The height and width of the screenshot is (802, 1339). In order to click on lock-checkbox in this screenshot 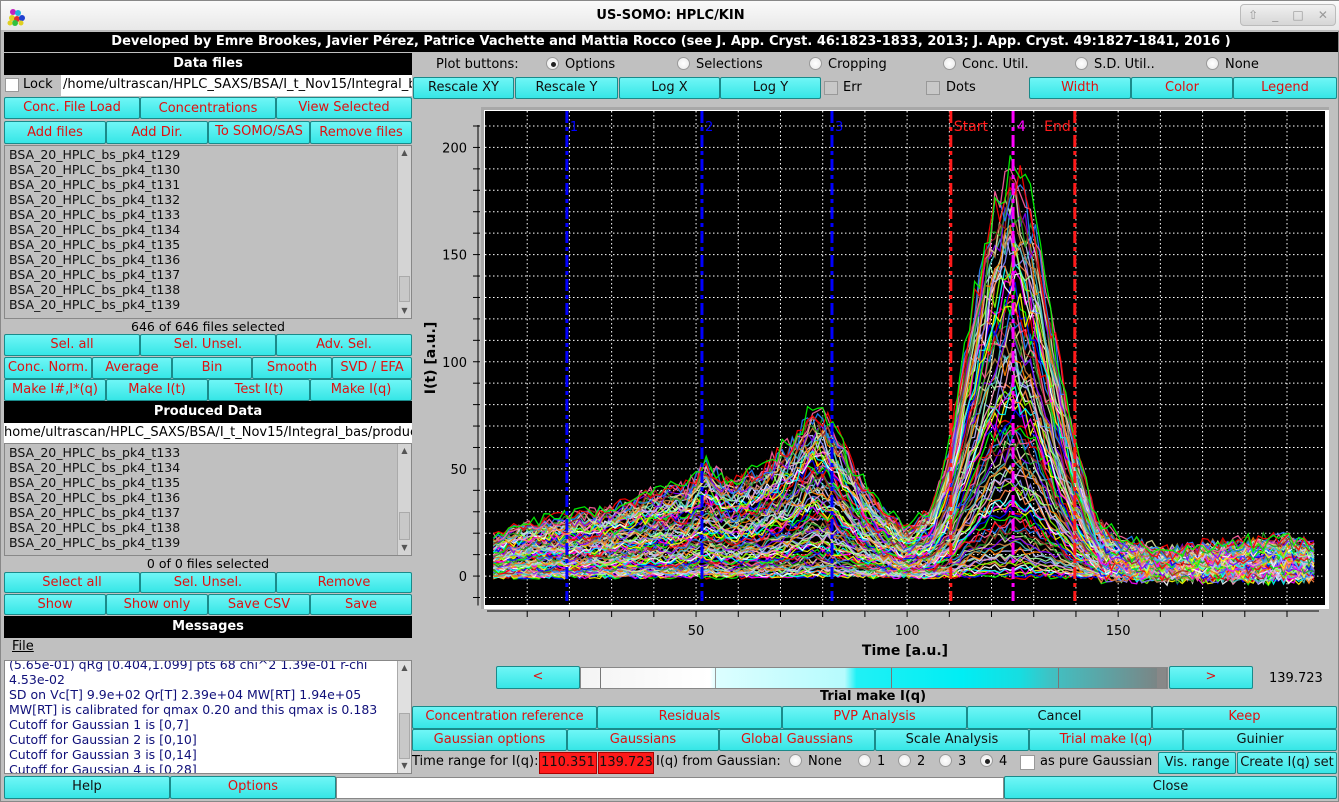, I will do `click(12, 85)`.